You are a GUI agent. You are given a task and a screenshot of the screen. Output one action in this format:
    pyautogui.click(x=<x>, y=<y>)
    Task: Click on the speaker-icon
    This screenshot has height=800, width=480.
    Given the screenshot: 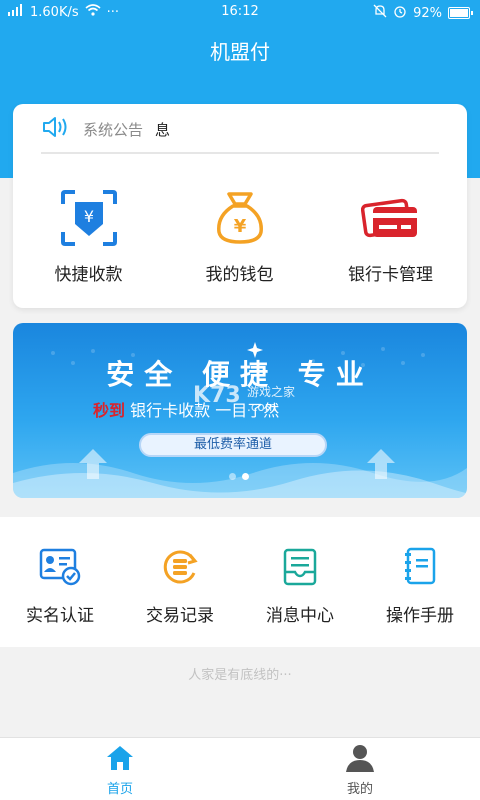 What is the action you would take?
    pyautogui.click(x=56, y=129)
    